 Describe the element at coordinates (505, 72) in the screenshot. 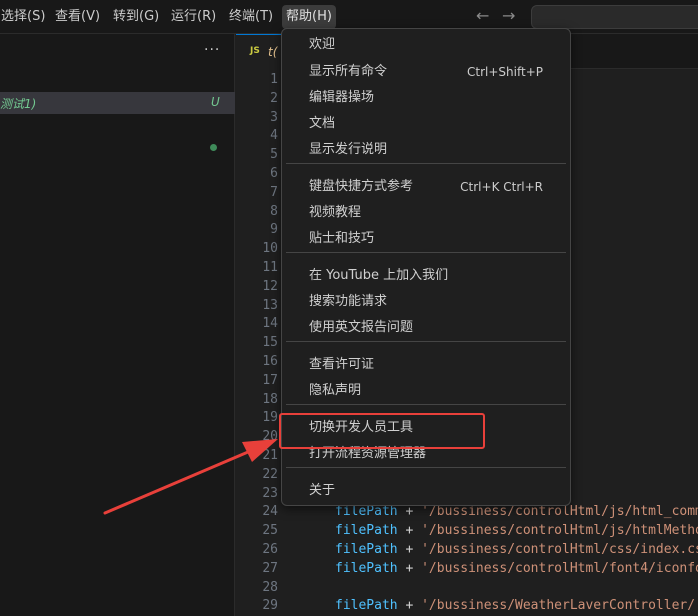

I see `menu-item-shortcut: Ctrl+Shift+P` at that location.